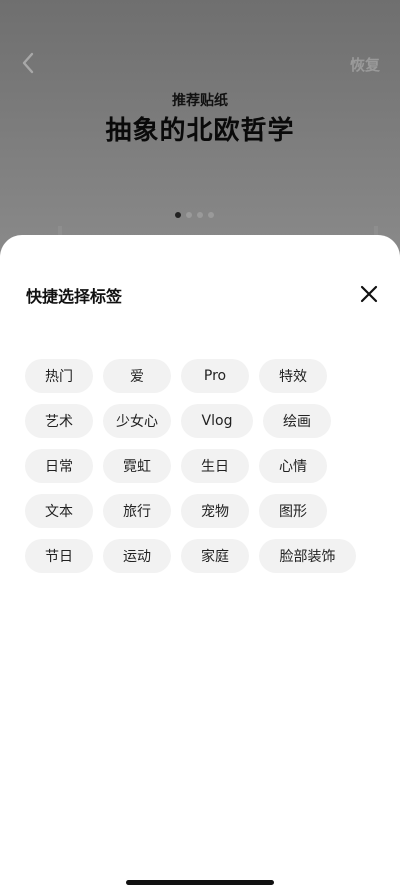 Image resolution: width=400 pixels, height=889 pixels. I want to click on chevron-left-icon, so click(28, 63).